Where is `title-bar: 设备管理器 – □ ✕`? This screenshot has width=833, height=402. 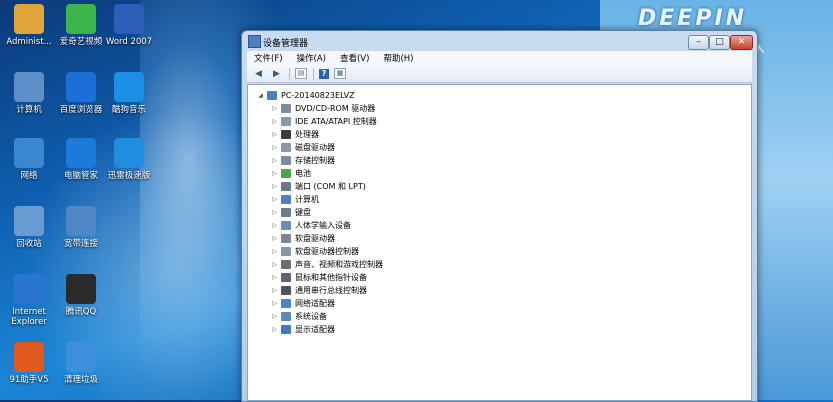
title-bar: 设备管理器 – □ ✕ is located at coordinates (499, 41).